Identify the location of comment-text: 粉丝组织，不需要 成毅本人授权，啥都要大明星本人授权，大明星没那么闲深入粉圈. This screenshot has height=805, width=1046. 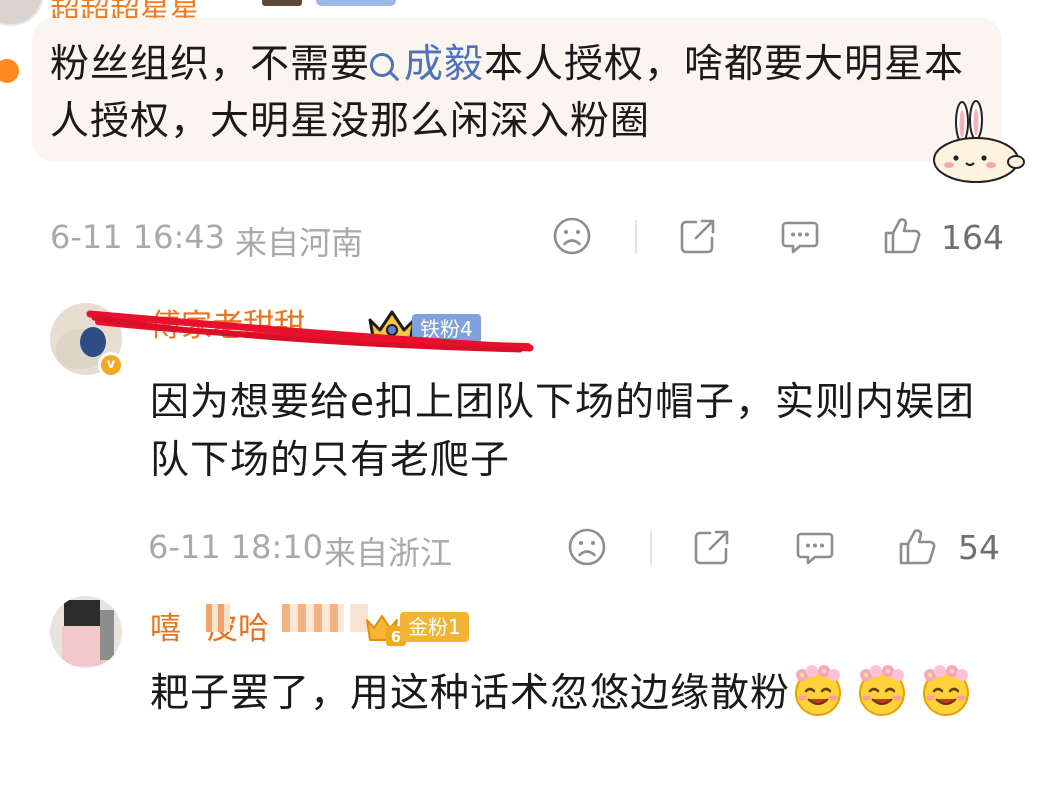
(510, 93).